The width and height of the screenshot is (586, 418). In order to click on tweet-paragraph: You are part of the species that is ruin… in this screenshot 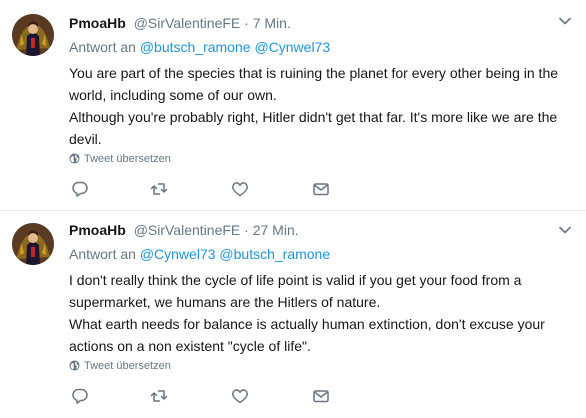, I will do `click(314, 84)`.